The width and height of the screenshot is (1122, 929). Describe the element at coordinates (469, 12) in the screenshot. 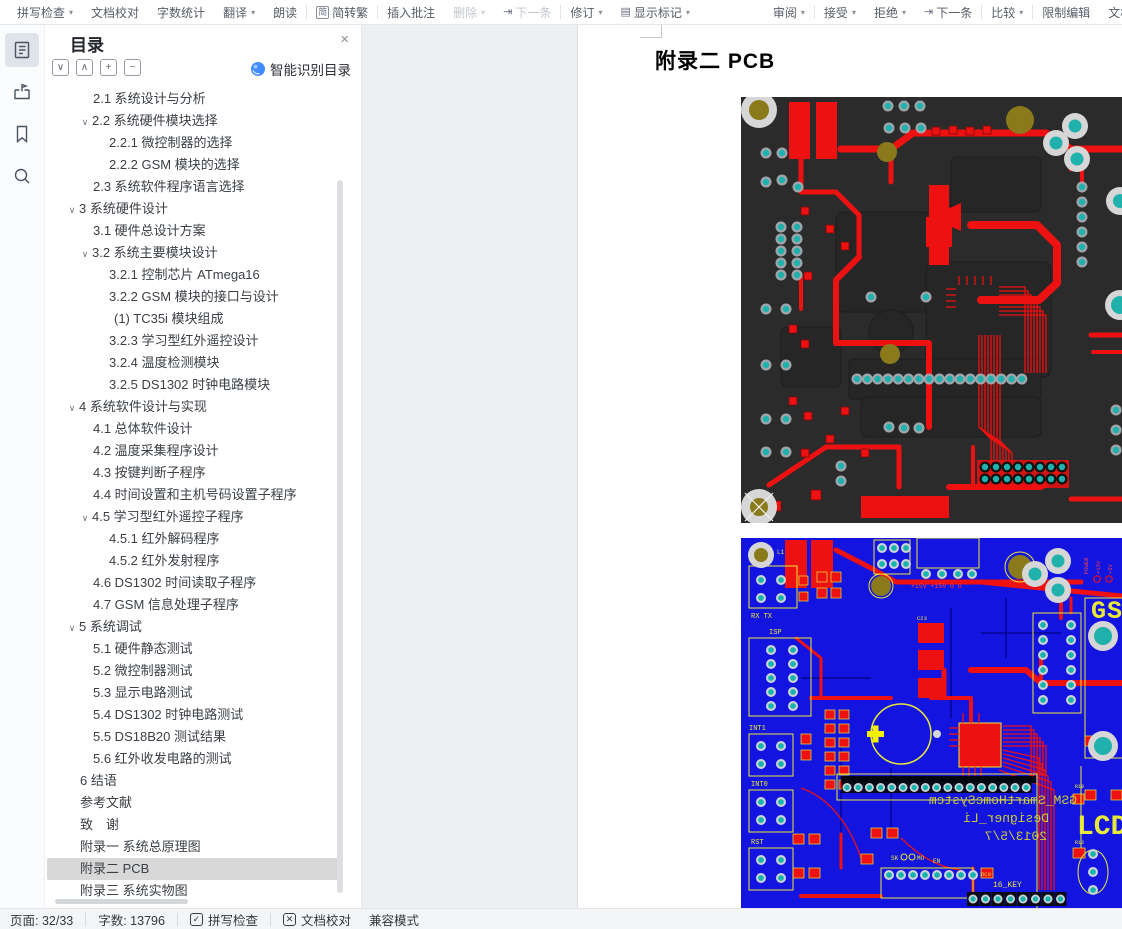

I see `toolbar-item-9: 删除 ▾` at that location.